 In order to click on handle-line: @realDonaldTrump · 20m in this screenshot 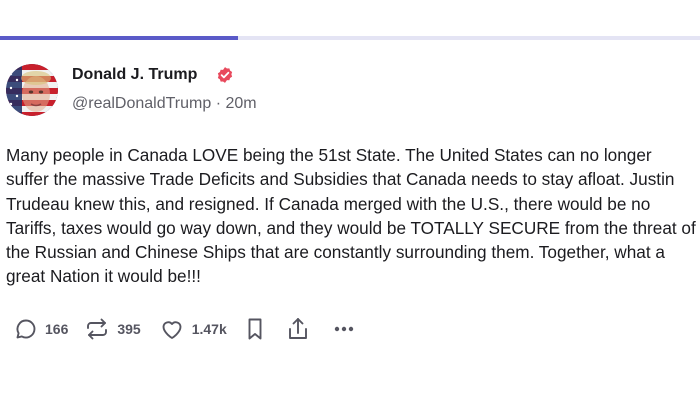, I will do `click(164, 104)`.